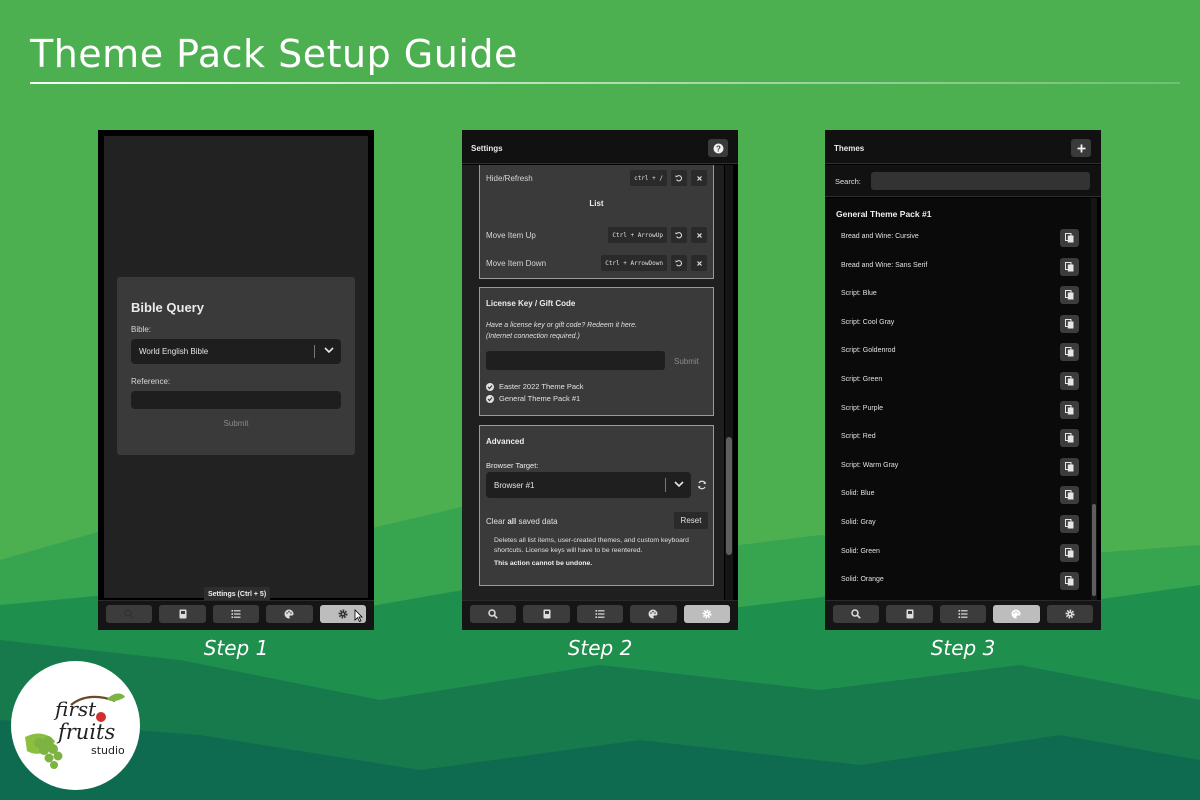 This screenshot has height=800, width=1200. Describe the element at coordinates (511, 235) in the screenshot. I see `shortcut-name: Move Item Up` at that location.